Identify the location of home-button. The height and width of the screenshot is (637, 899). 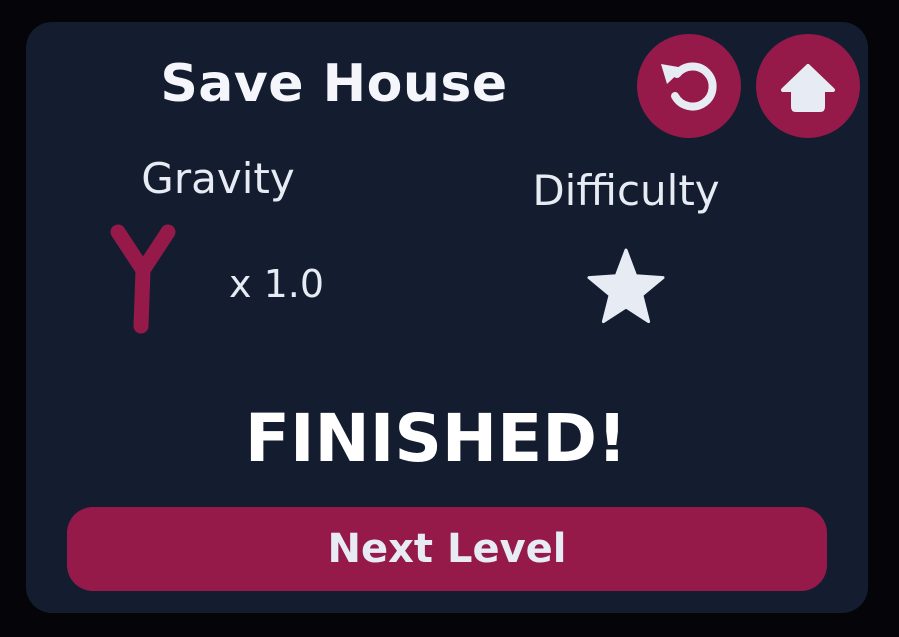
(808, 86).